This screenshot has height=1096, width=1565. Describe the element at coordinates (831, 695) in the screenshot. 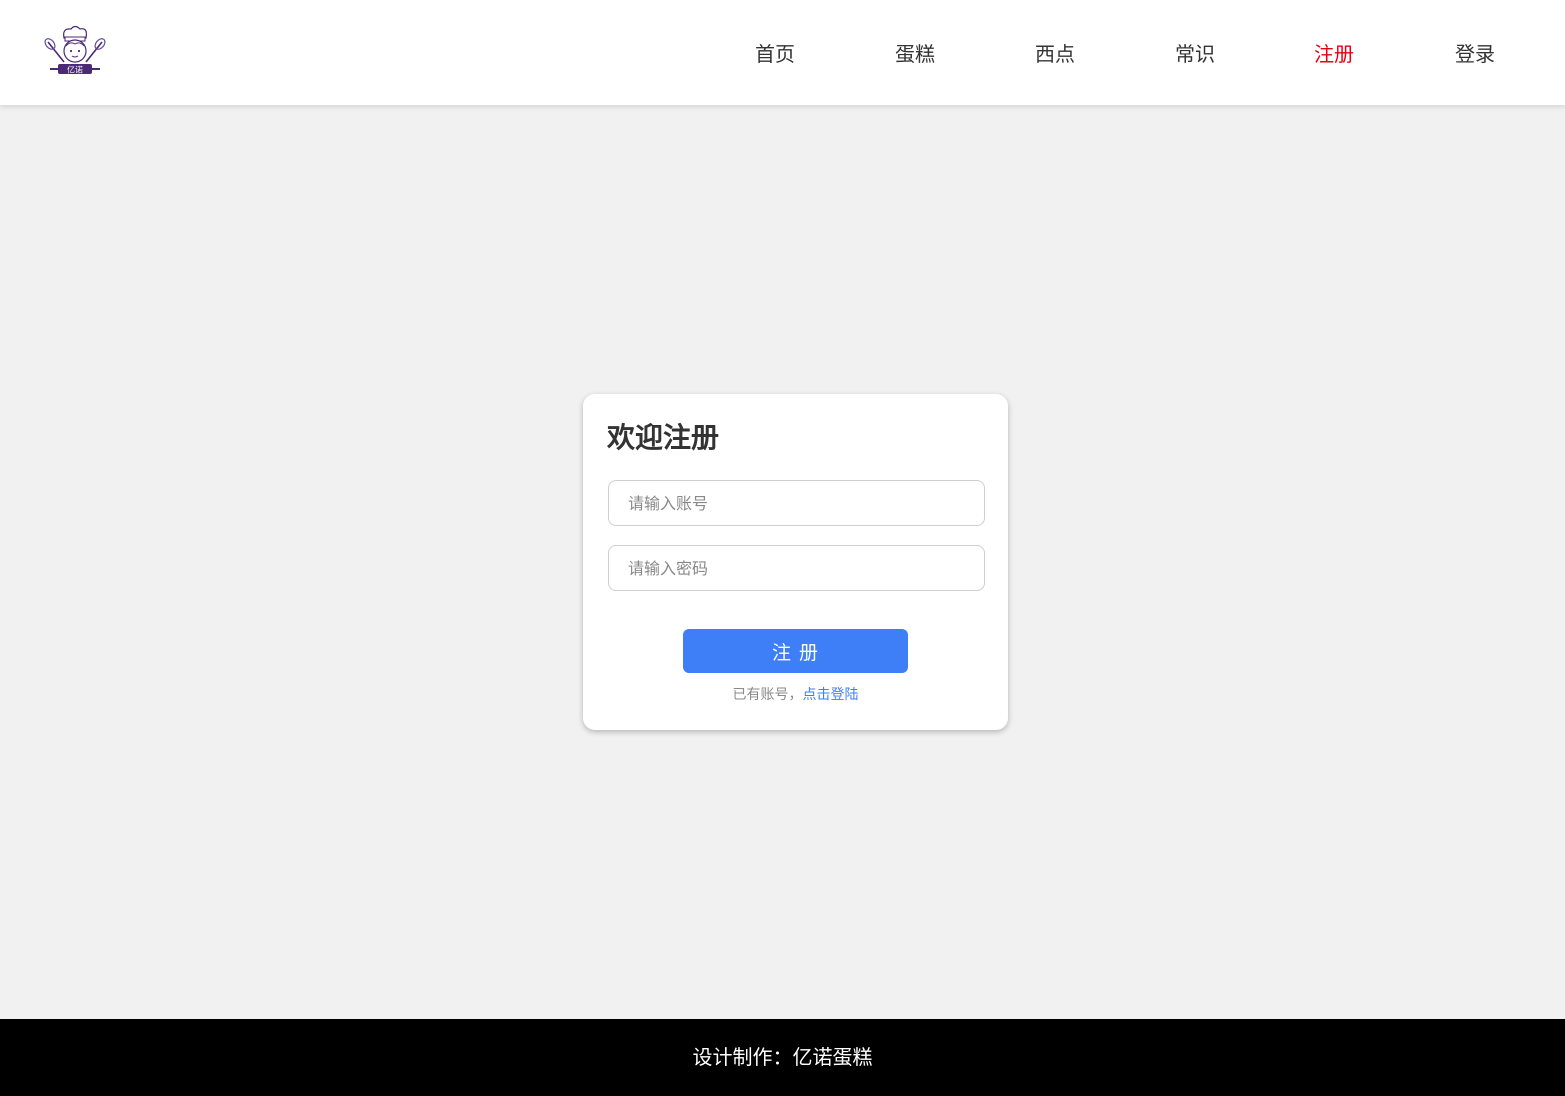

I see `login-link: 点击登陆` at that location.